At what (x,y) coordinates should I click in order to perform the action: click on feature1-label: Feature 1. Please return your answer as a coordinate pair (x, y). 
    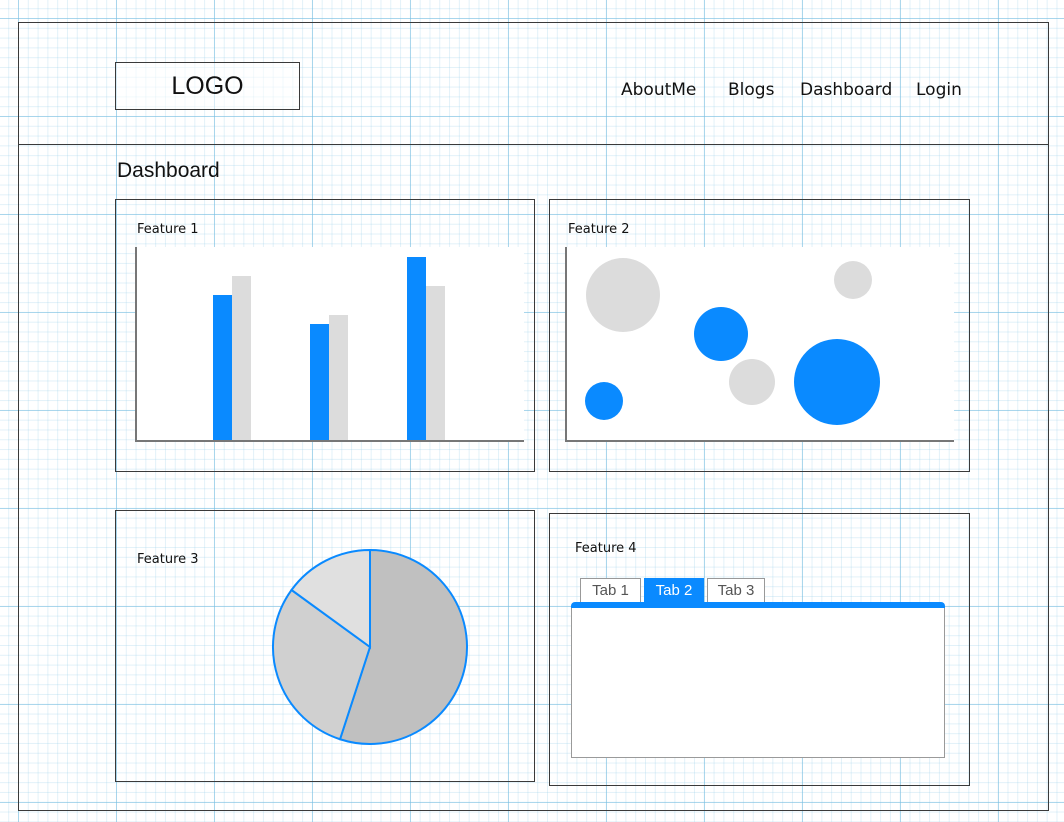
    Looking at the image, I should click on (168, 229).